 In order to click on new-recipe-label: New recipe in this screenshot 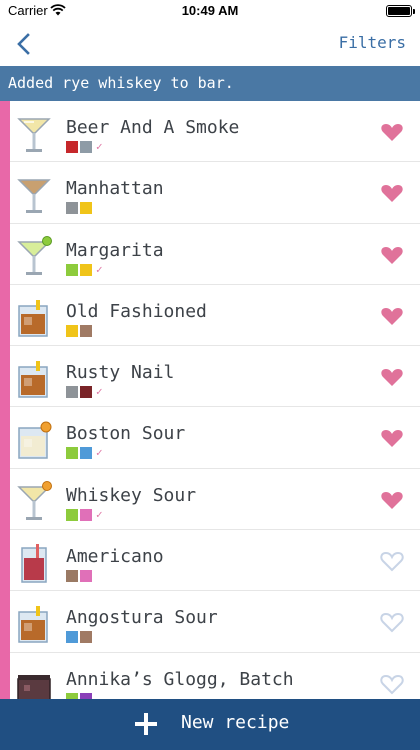, I will do `click(235, 722)`.